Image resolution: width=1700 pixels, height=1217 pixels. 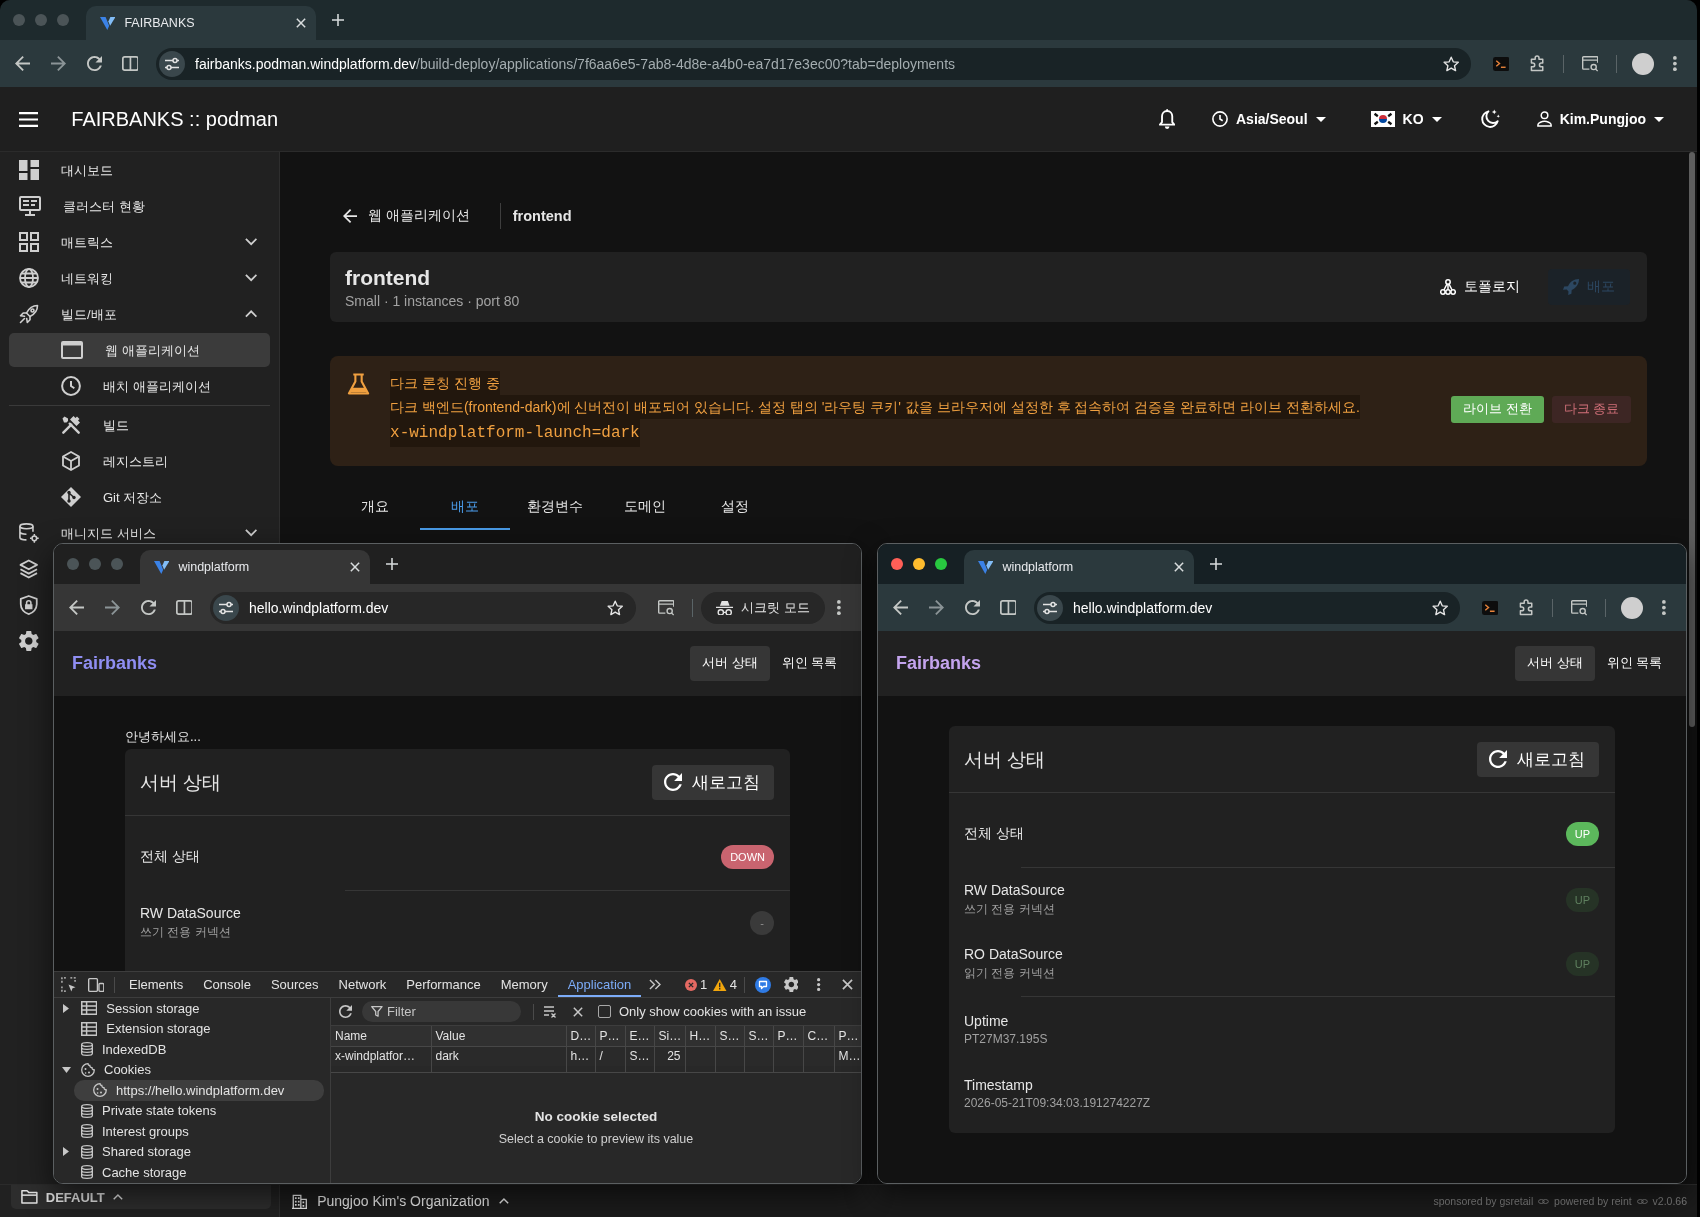 I want to click on shield-lock-icon, so click(x=29, y=605).